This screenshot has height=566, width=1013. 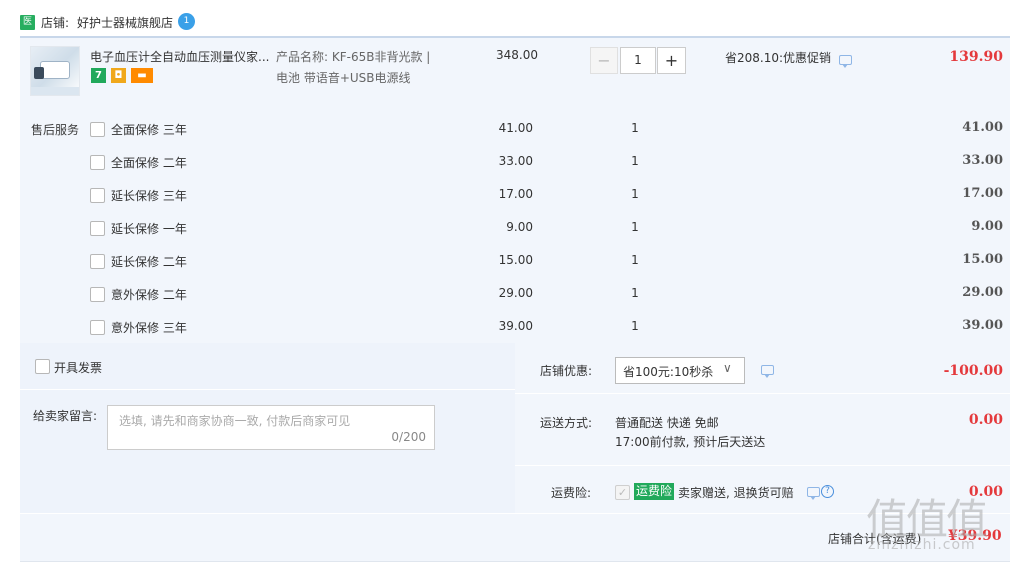 What do you see at coordinates (671, 60) in the screenshot?
I see `quantity-increase-button: +` at bounding box center [671, 60].